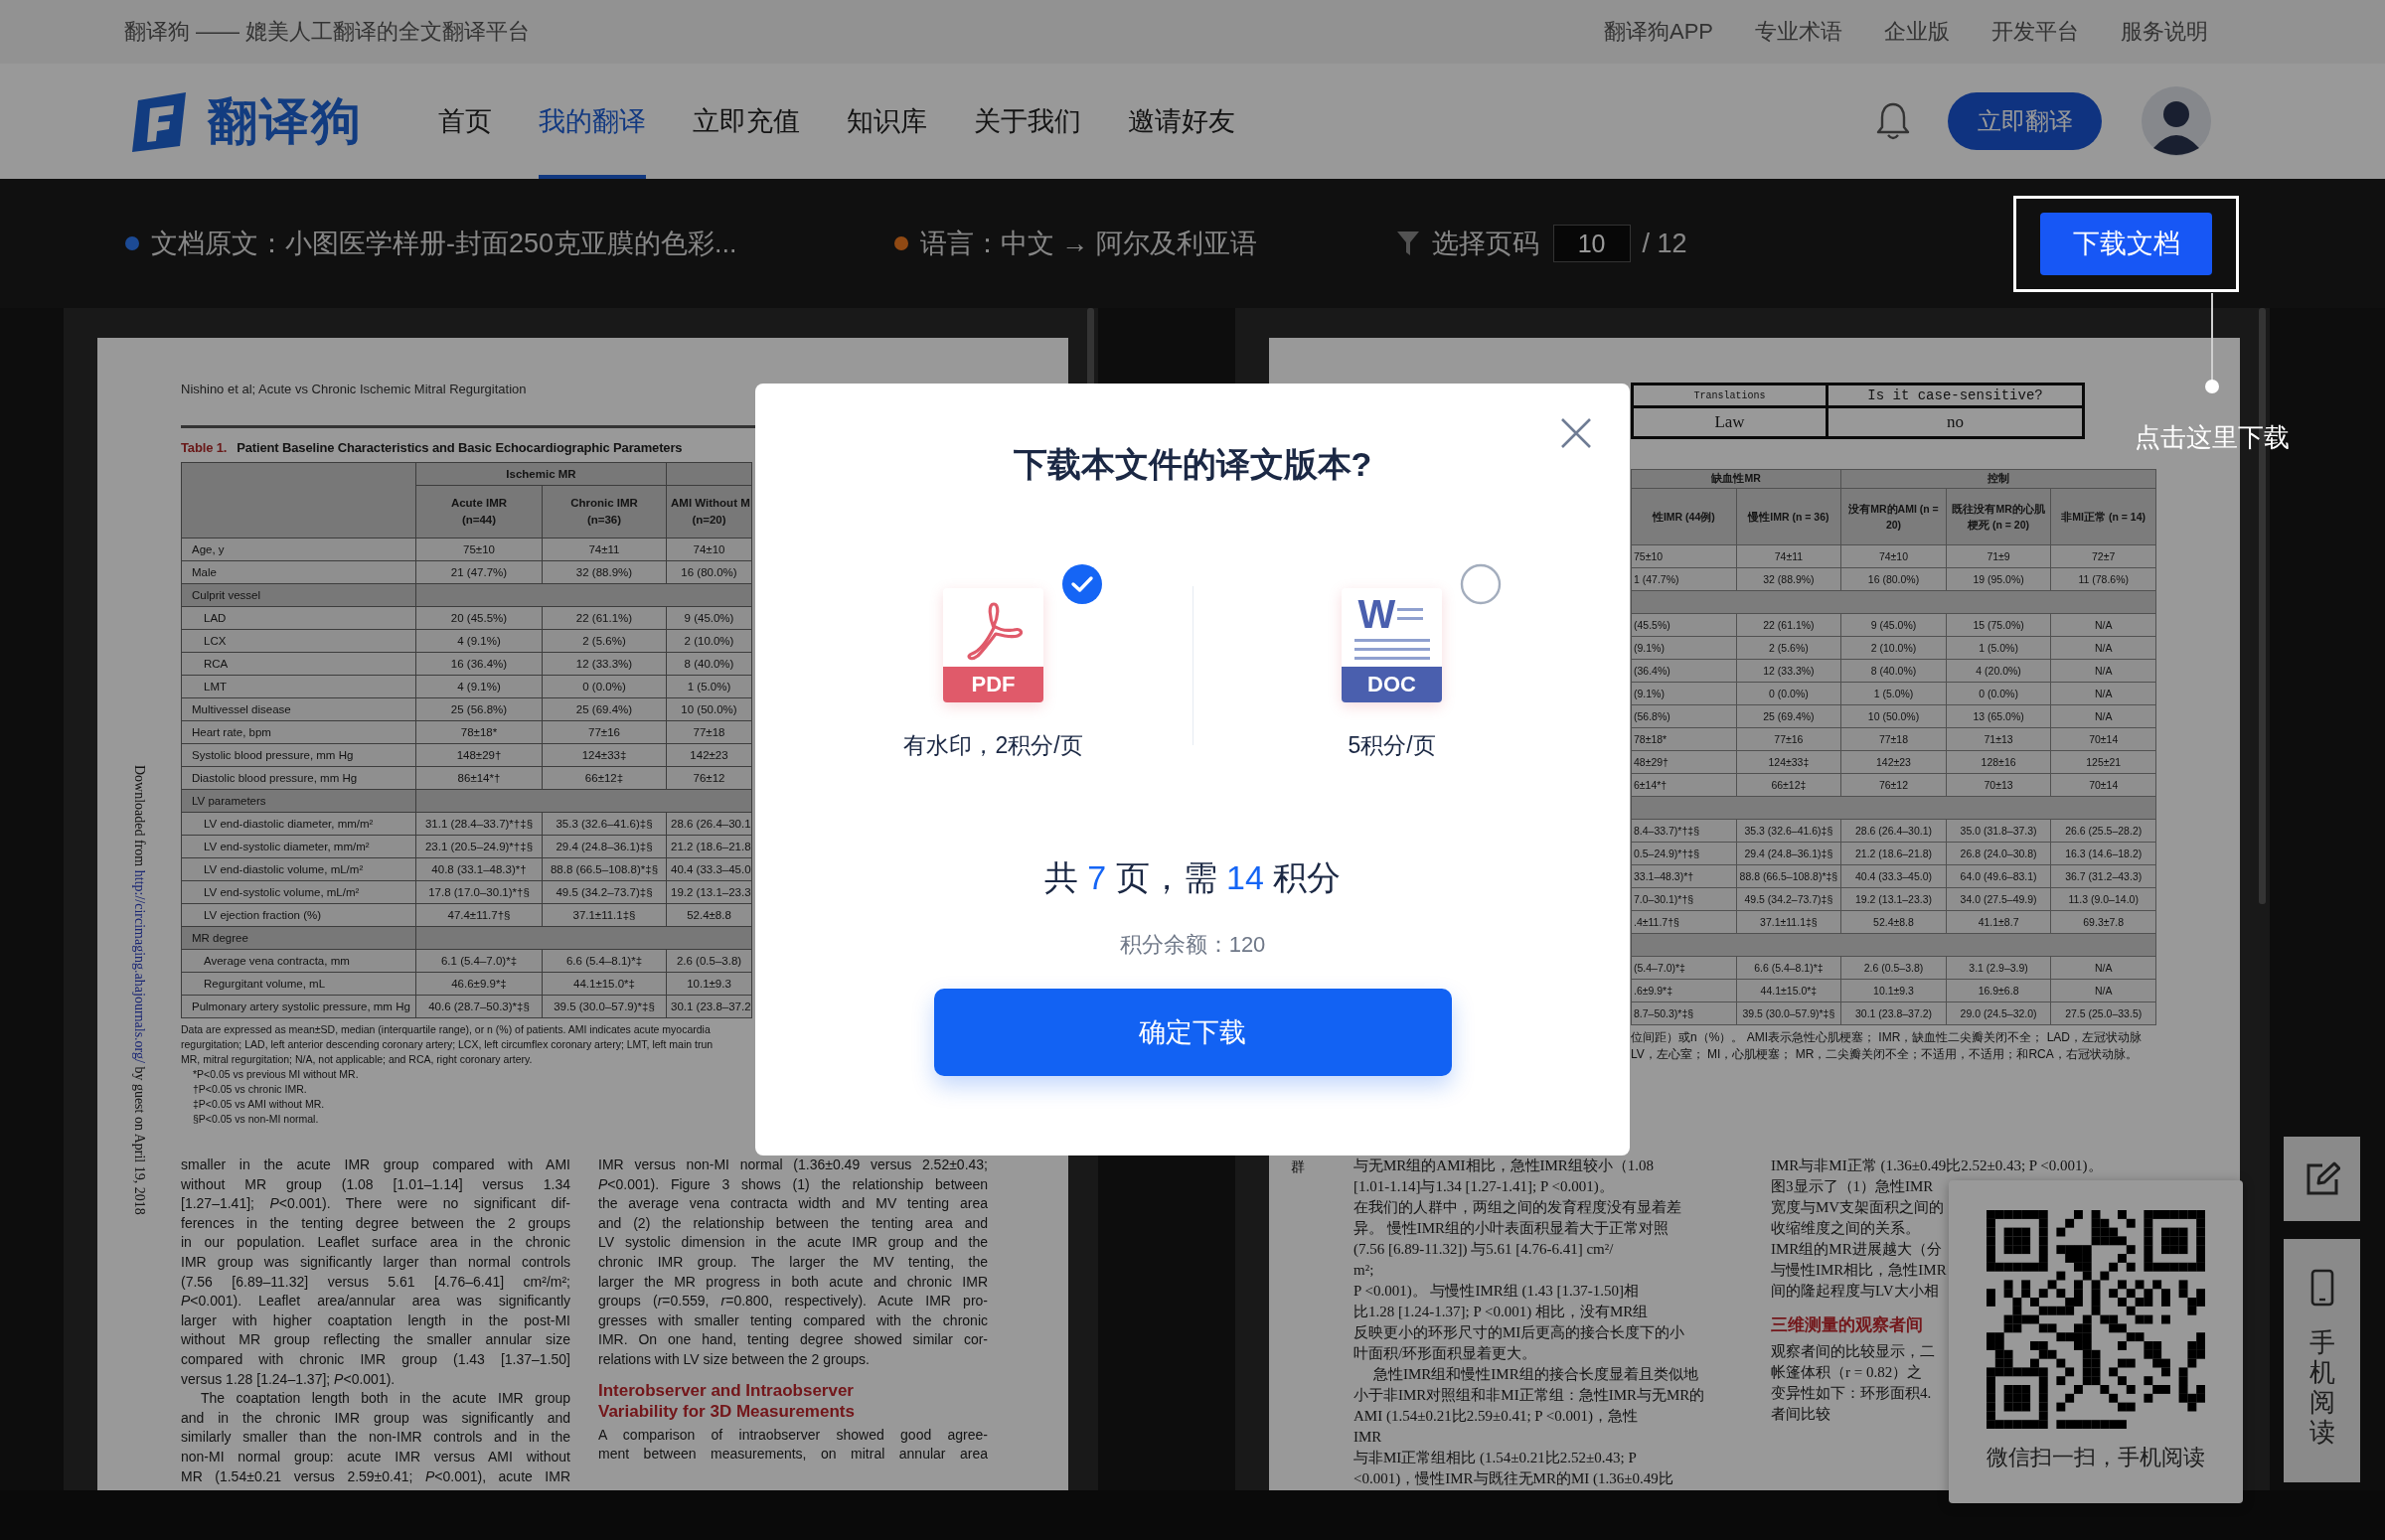 The width and height of the screenshot is (2385, 1540). What do you see at coordinates (375, 1437) in the screenshot?
I see `paragraph: The coaptation length both in the acute IMR group and in the chronic IMR group was significantly and similarly smaller than the non-IMR controls and in the non-MI normal group: acute IMR versus AMI without MR (1.54±0.21 versus 2.59±0.41; P<0.001), acute IMR` at bounding box center [375, 1437].